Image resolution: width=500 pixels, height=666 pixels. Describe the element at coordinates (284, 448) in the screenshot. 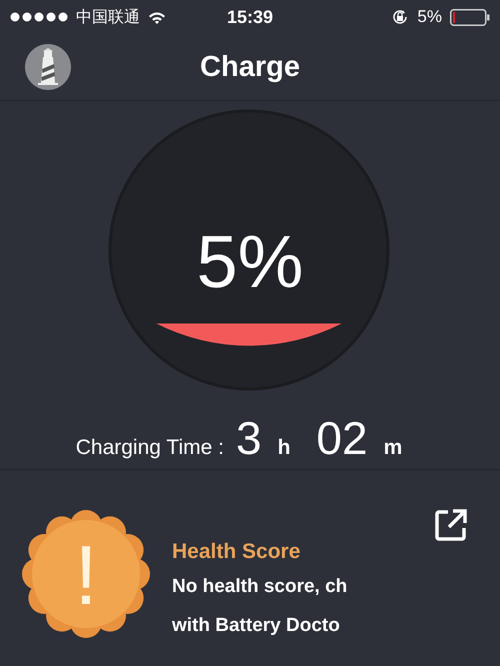

I see `hours-unit: h` at that location.